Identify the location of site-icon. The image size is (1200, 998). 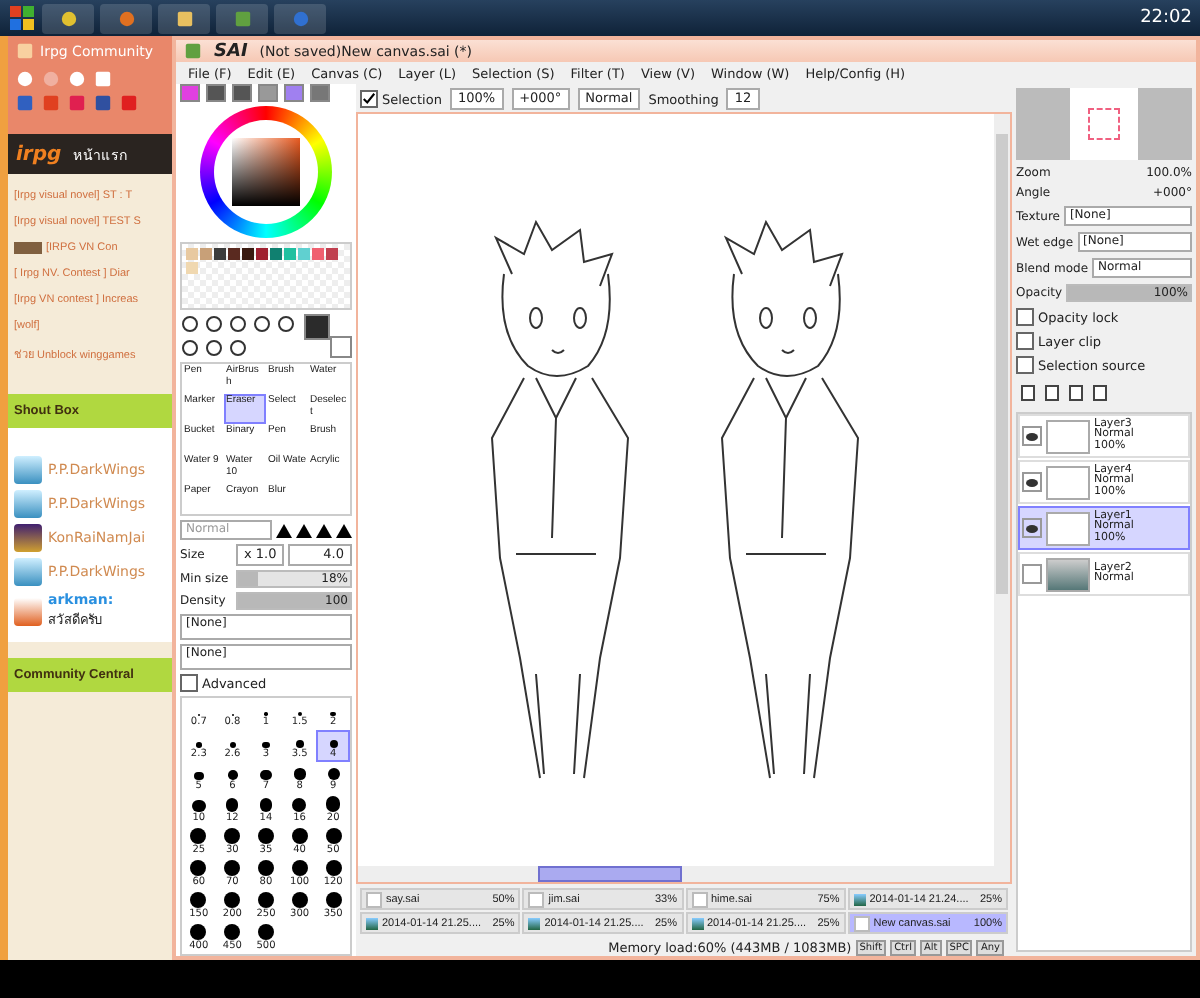
(25, 51).